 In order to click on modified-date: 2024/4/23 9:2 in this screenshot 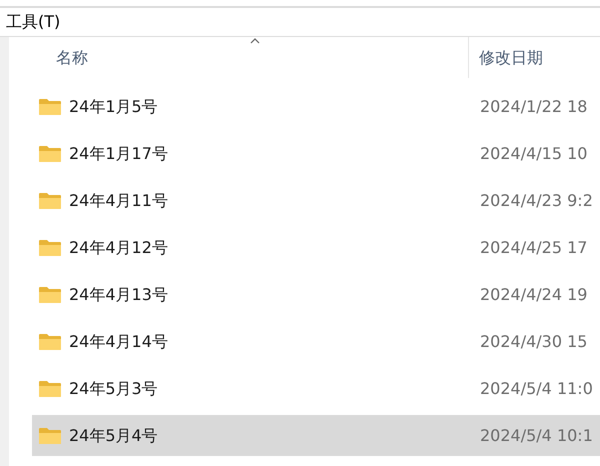, I will do `click(536, 201)`.